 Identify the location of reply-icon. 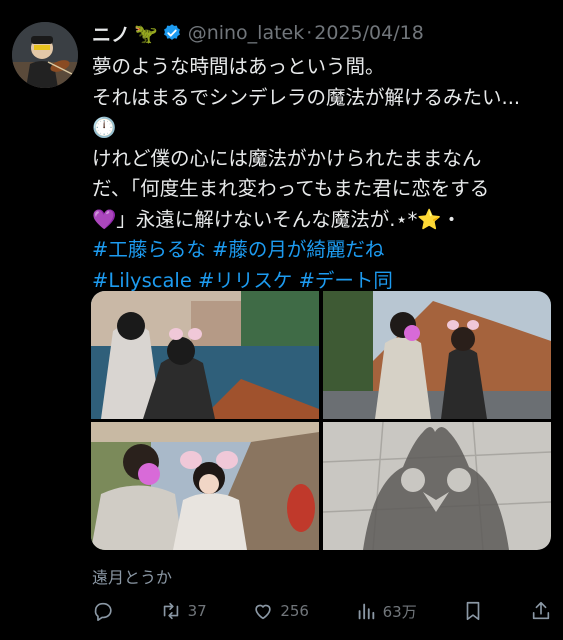
(103, 611).